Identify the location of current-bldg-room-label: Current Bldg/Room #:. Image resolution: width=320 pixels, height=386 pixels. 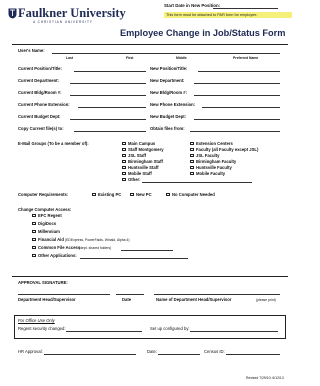
(40, 92).